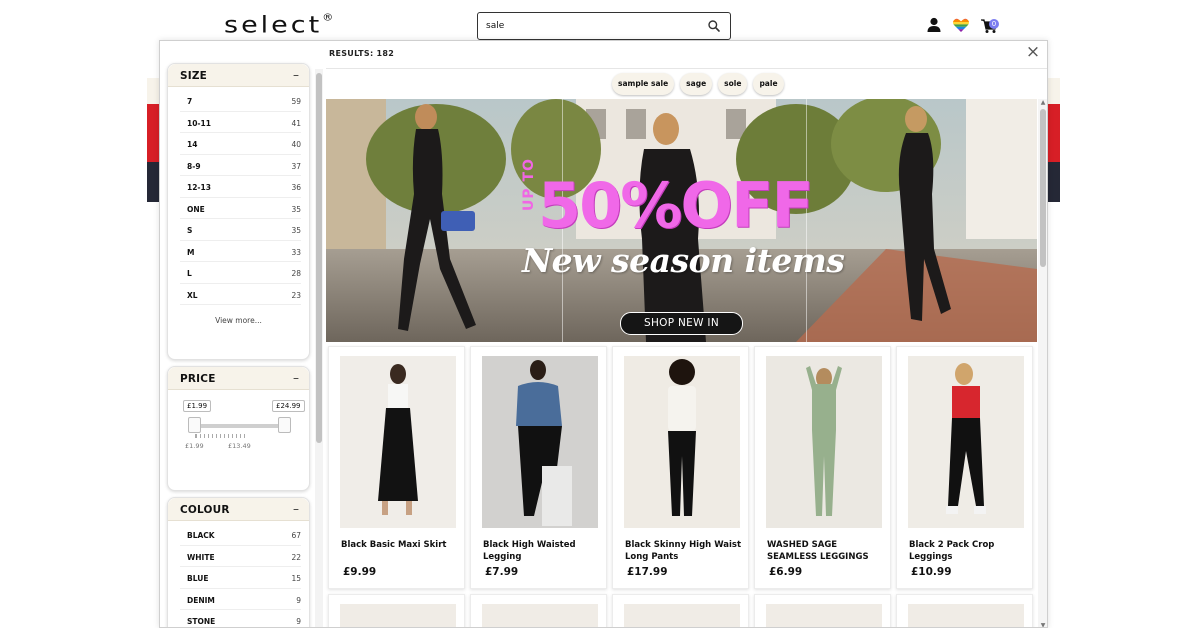  I want to click on search-input, so click(591, 26).